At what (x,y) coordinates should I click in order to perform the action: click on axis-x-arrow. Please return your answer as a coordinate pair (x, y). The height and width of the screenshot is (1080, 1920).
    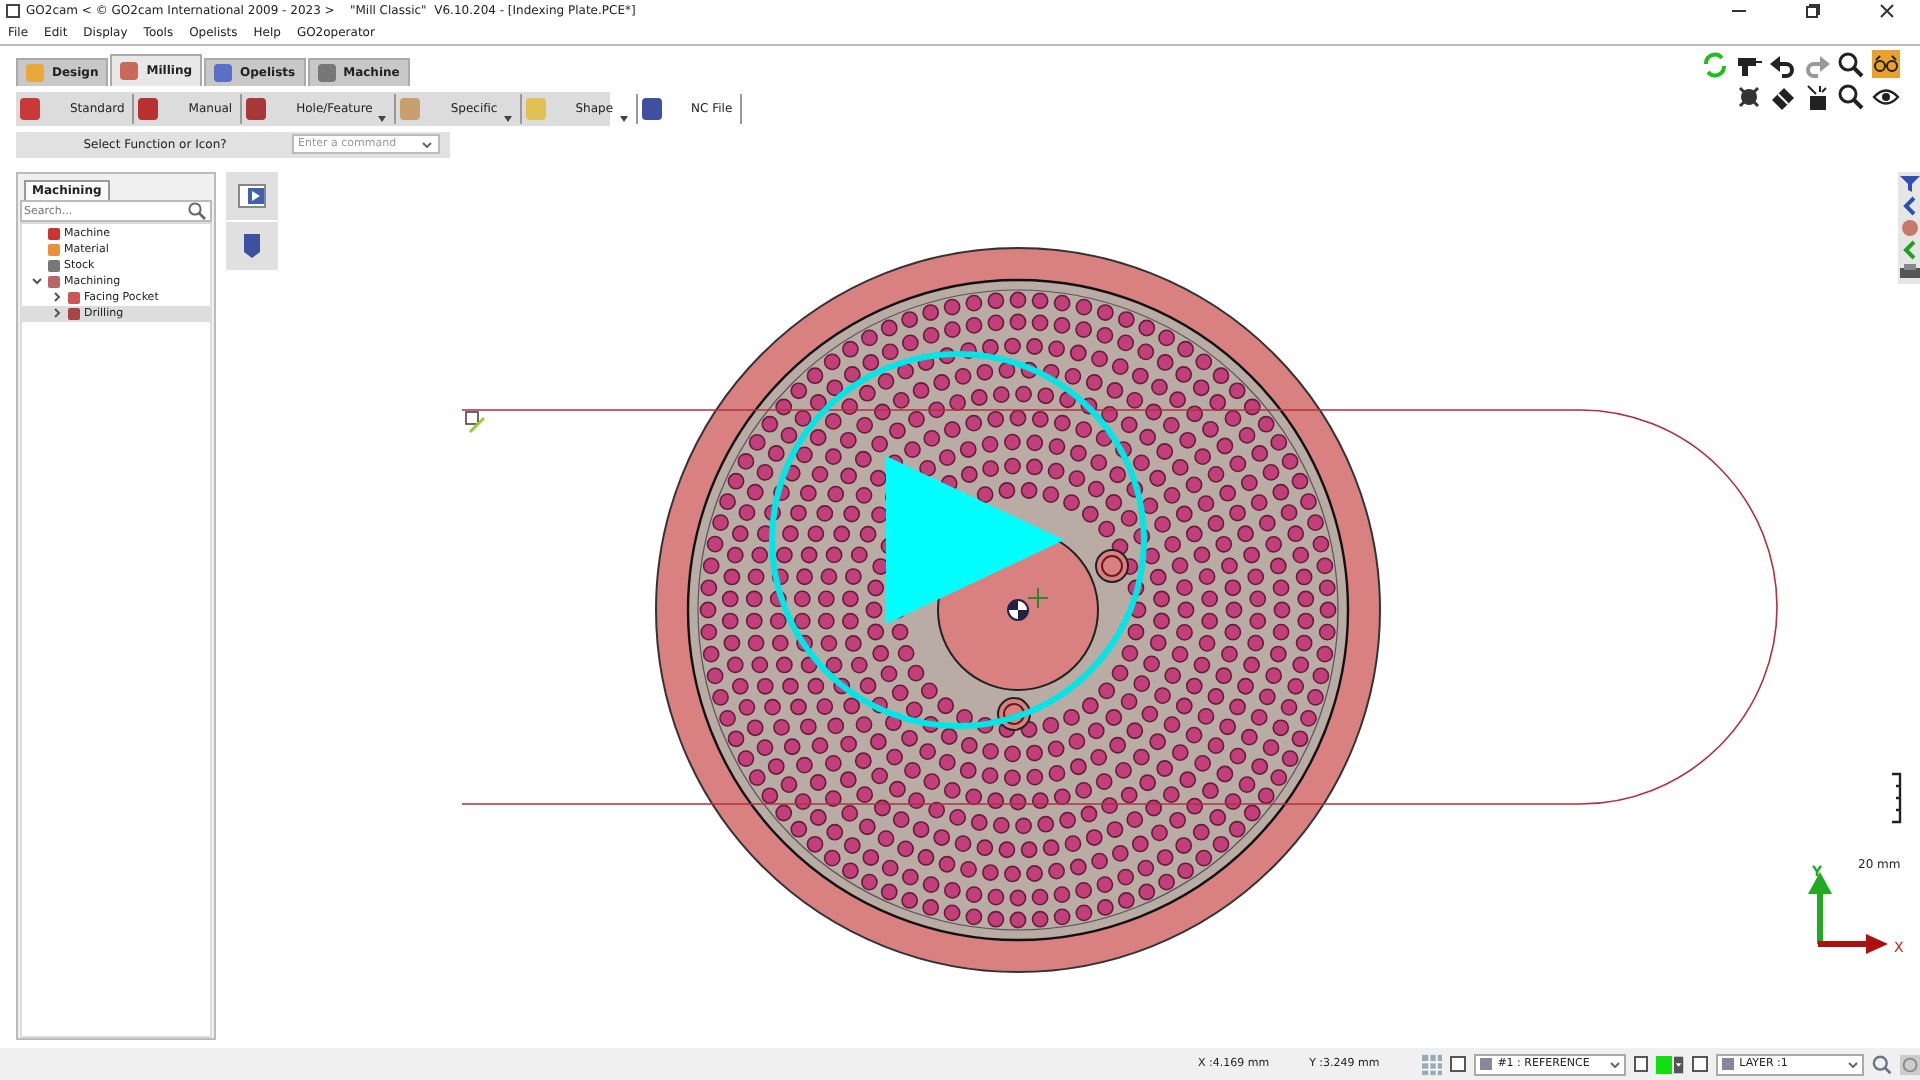
    Looking at the image, I should click on (1853, 944).